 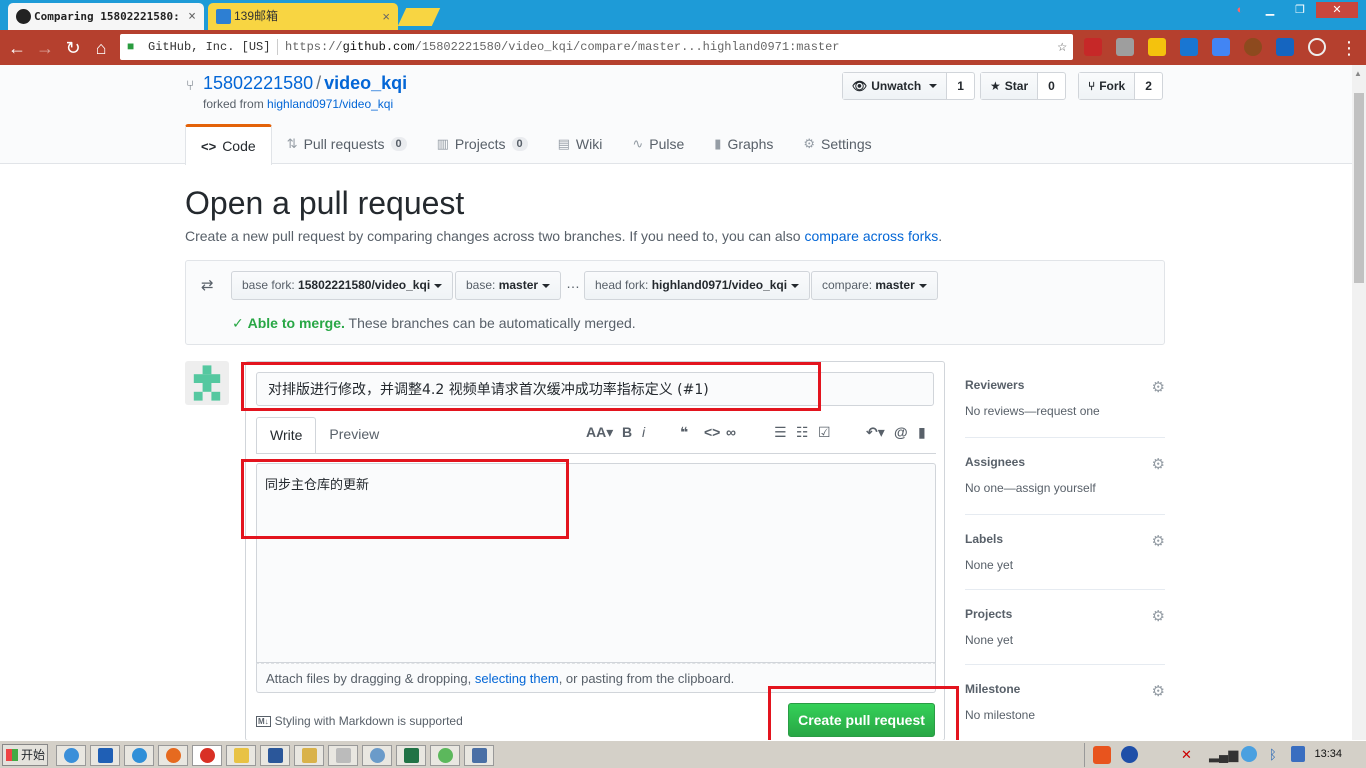 I want to click on start-button: 开始, so click(x=25, y=755).